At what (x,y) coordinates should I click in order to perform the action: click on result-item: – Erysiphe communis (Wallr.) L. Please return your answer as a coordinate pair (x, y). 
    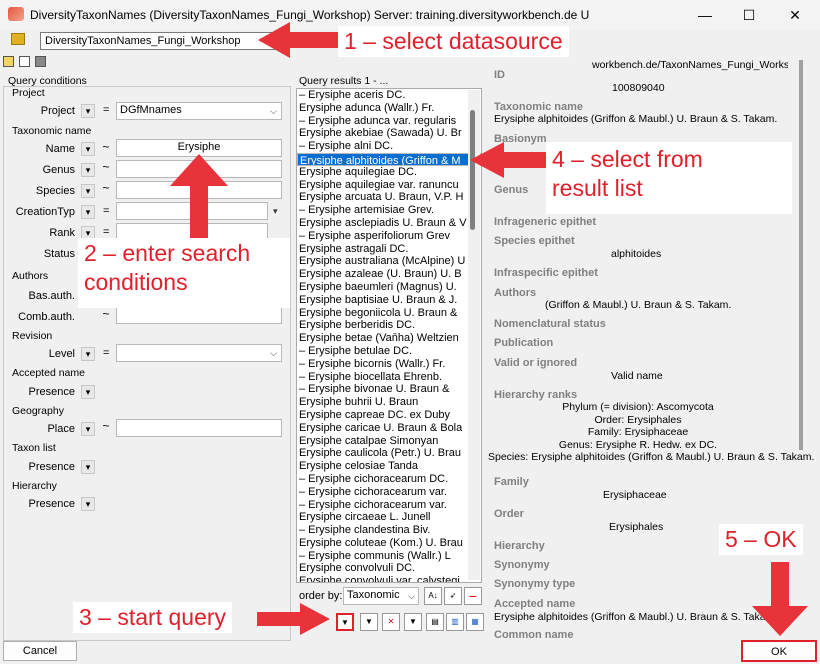
    Looking at the image, I should click on (389, 556).